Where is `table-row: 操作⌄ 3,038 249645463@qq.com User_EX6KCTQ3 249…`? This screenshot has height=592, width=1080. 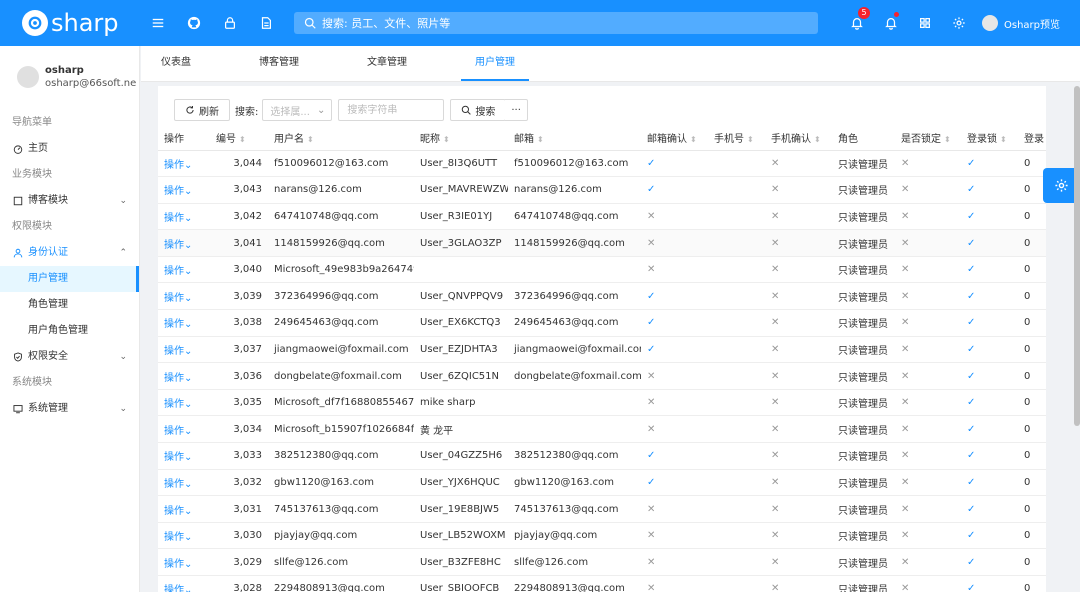 table-row: 操作⌄ 3,038 249645463@qq.com User_EX6KCTQ3 249… is located at coordinates (602, 323).